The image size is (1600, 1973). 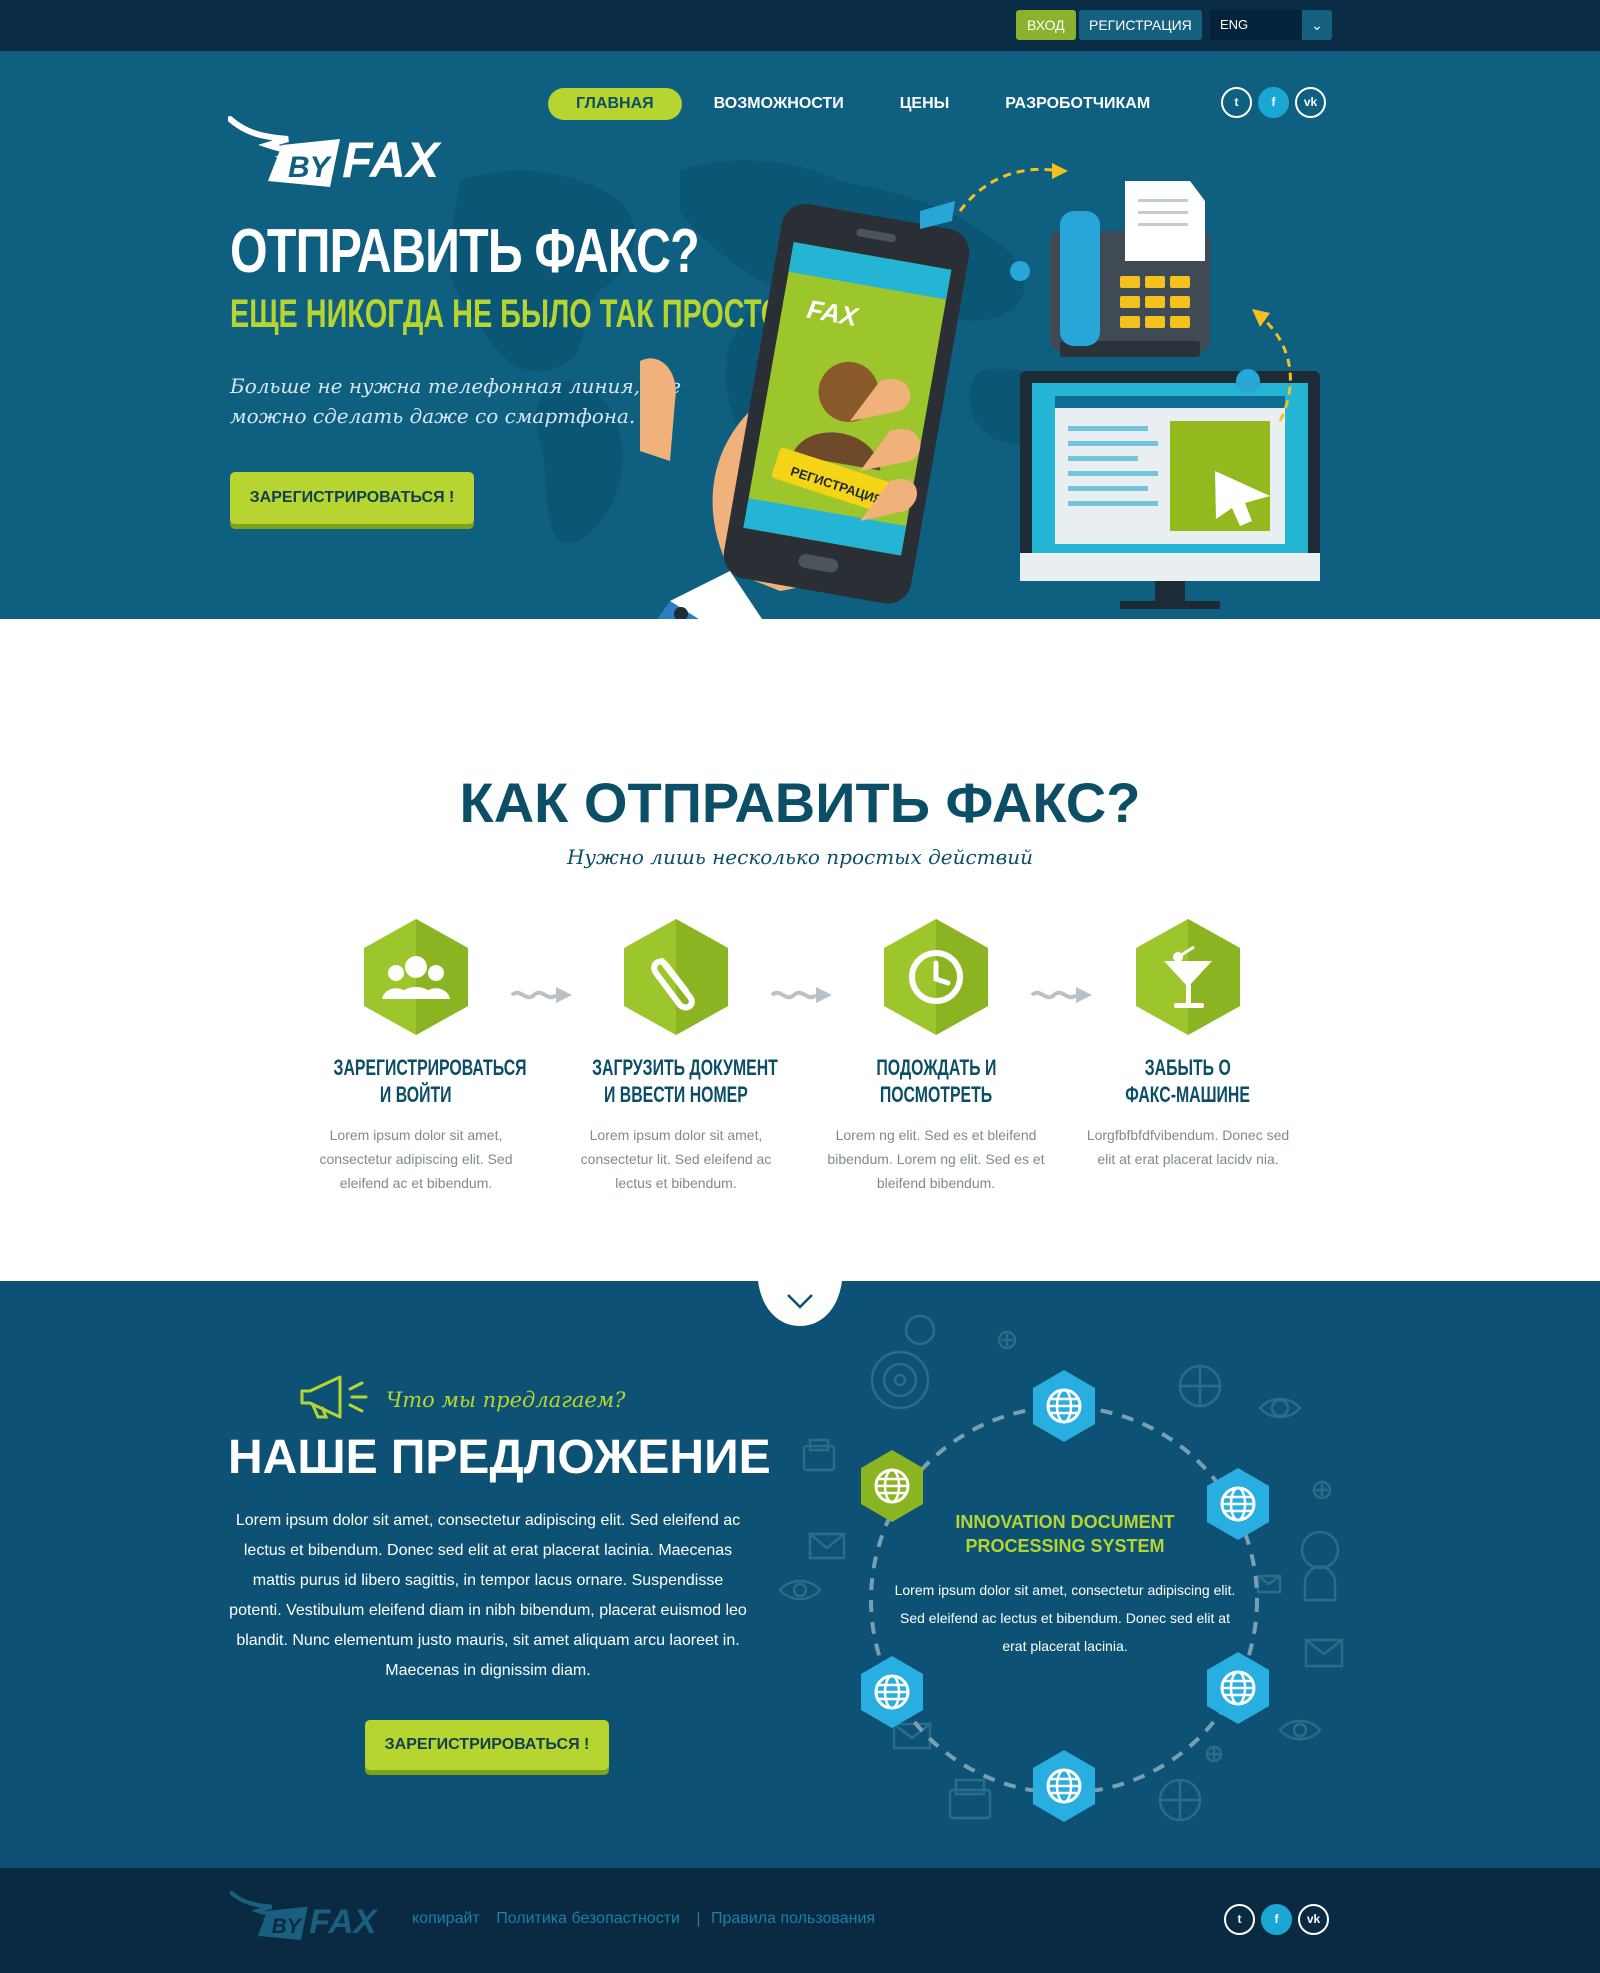 What do you see at coordinates (1140, 25) in the screenshot?
I see `register-button: РЕГИСТРАЦИЯ` at bounding box center [1140, 25].